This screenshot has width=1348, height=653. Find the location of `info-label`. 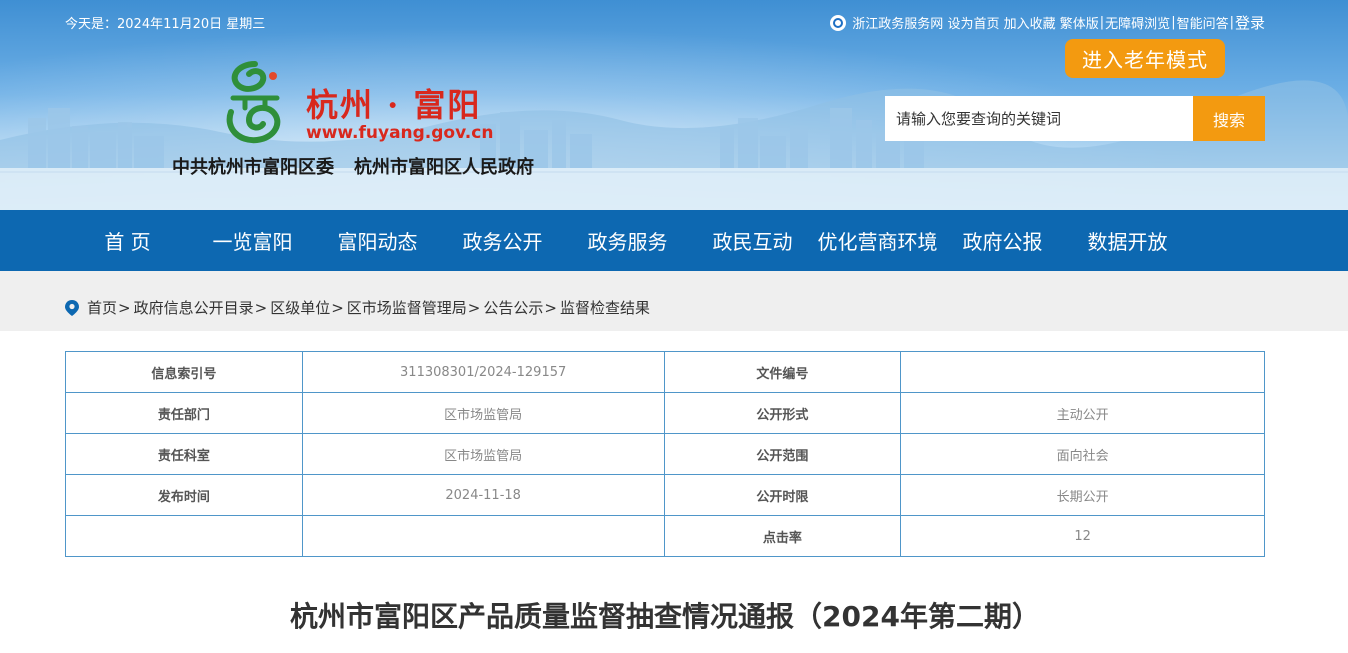

info-label is located at coordinates (184, 536).